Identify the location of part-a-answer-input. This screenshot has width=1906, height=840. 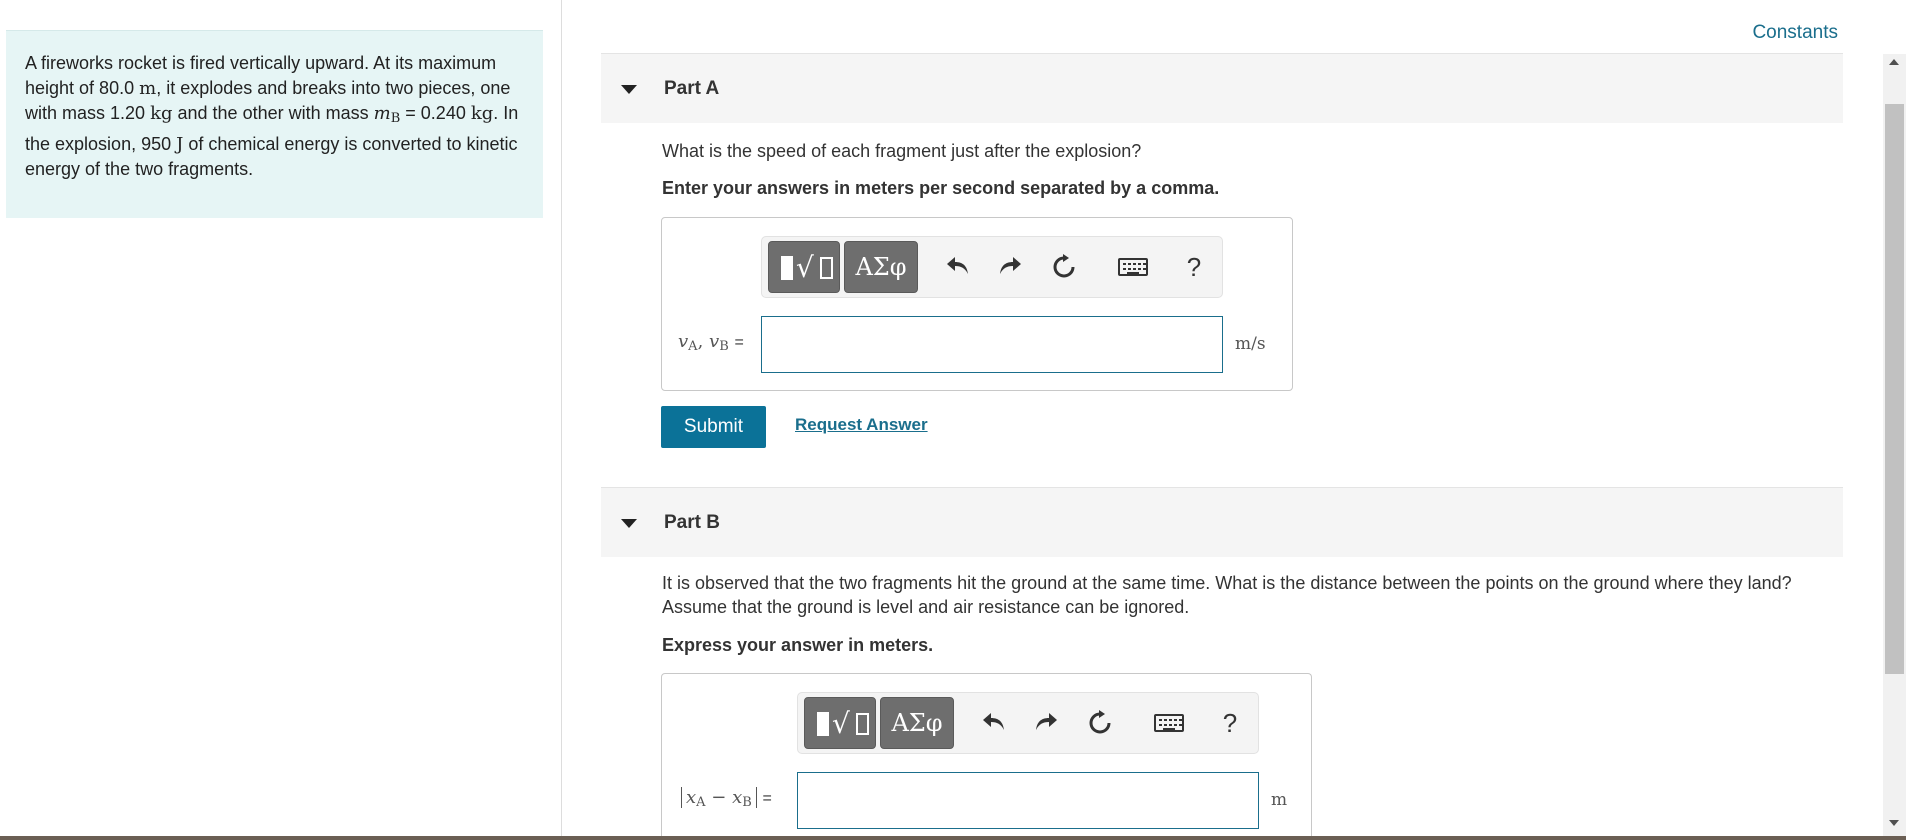
(992, 344).